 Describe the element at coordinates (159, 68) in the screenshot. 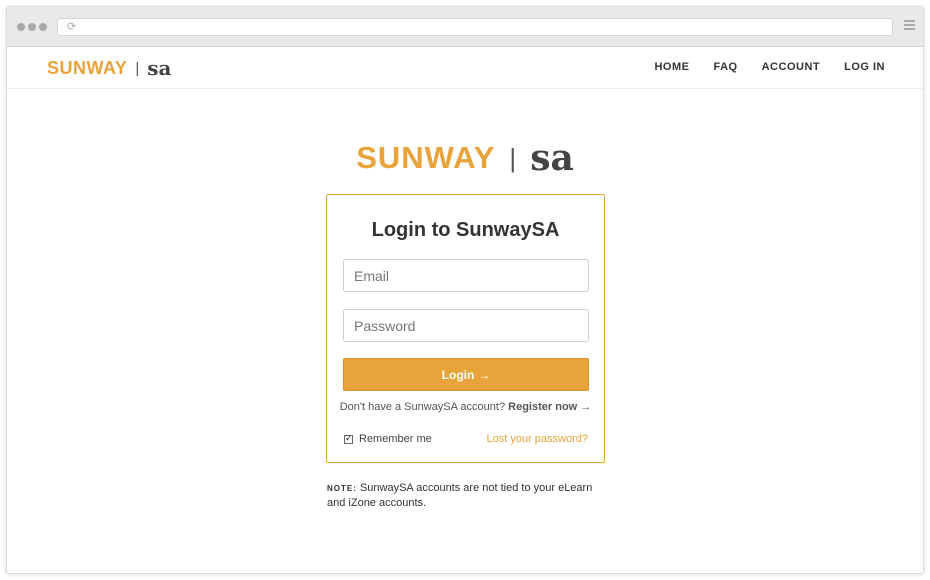

I see `logo-sa: sa` at that location.